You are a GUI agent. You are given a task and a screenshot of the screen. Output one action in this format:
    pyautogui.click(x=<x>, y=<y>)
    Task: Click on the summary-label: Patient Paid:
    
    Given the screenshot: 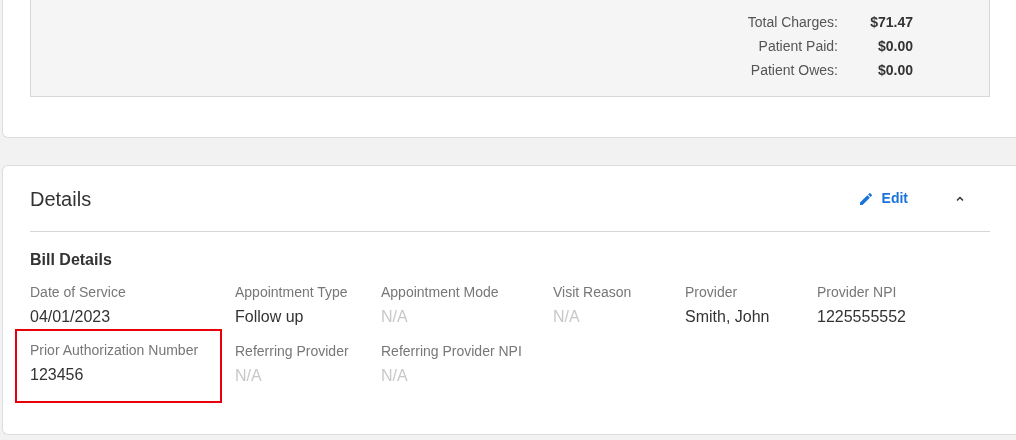 What is the action you would take?
    pyautogui.click(x=797, y=46)
    